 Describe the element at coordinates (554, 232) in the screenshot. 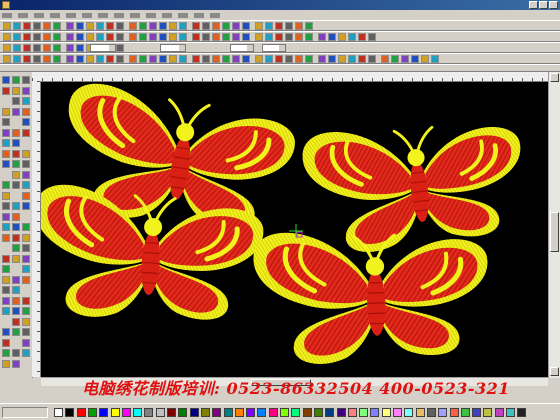

I see `vertical-scroll-thumb` at that location.